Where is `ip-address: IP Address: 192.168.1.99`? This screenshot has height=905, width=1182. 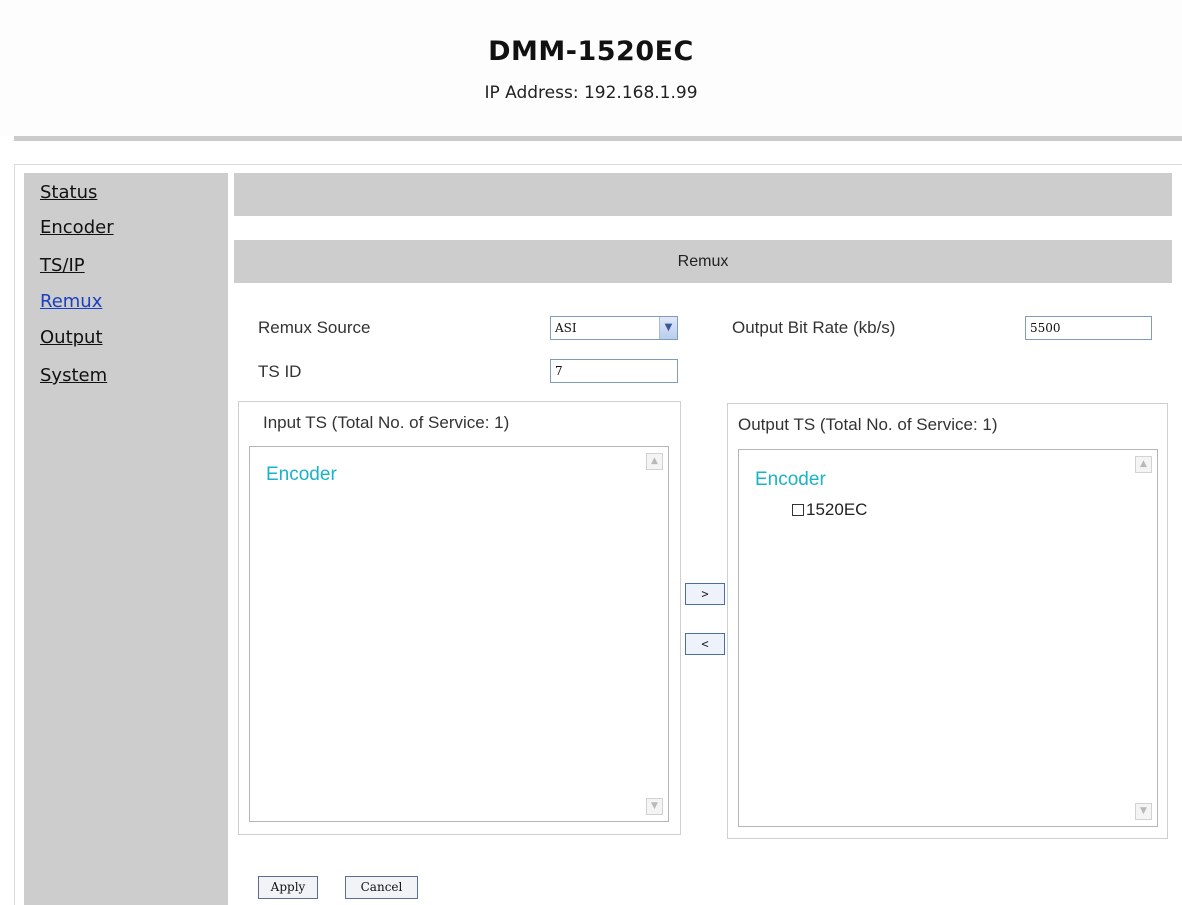
ip-address: IP Address: 192.168.1.99 is located at coordinates (591, 93).